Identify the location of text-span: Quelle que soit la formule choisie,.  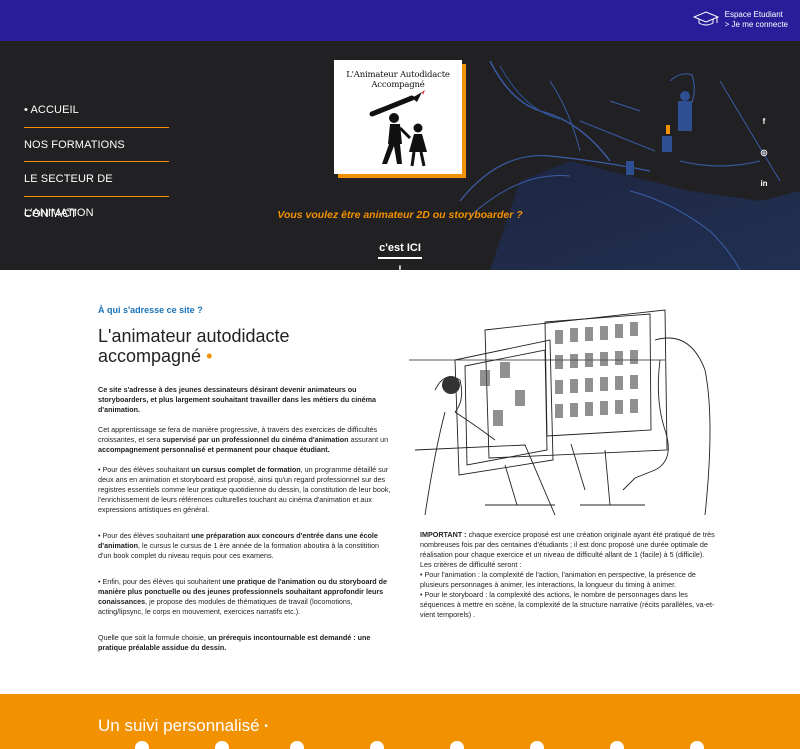
(153, 637).